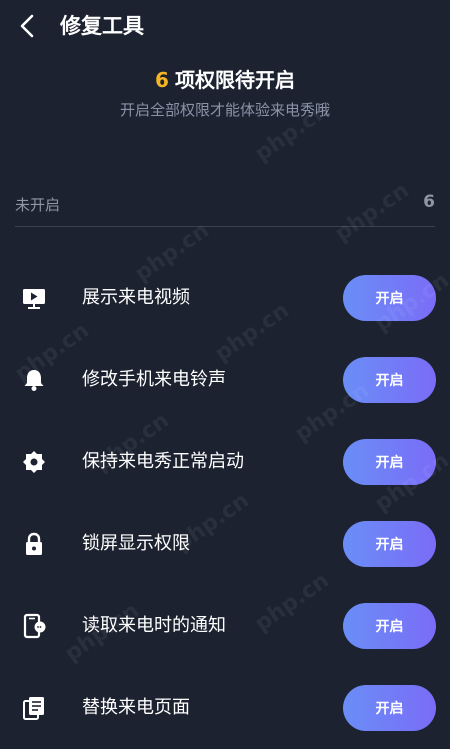  Describe the element at coordinates (154, 379) in the screenshot. I see `permission-label: 修改手机来电铃声` at that location.